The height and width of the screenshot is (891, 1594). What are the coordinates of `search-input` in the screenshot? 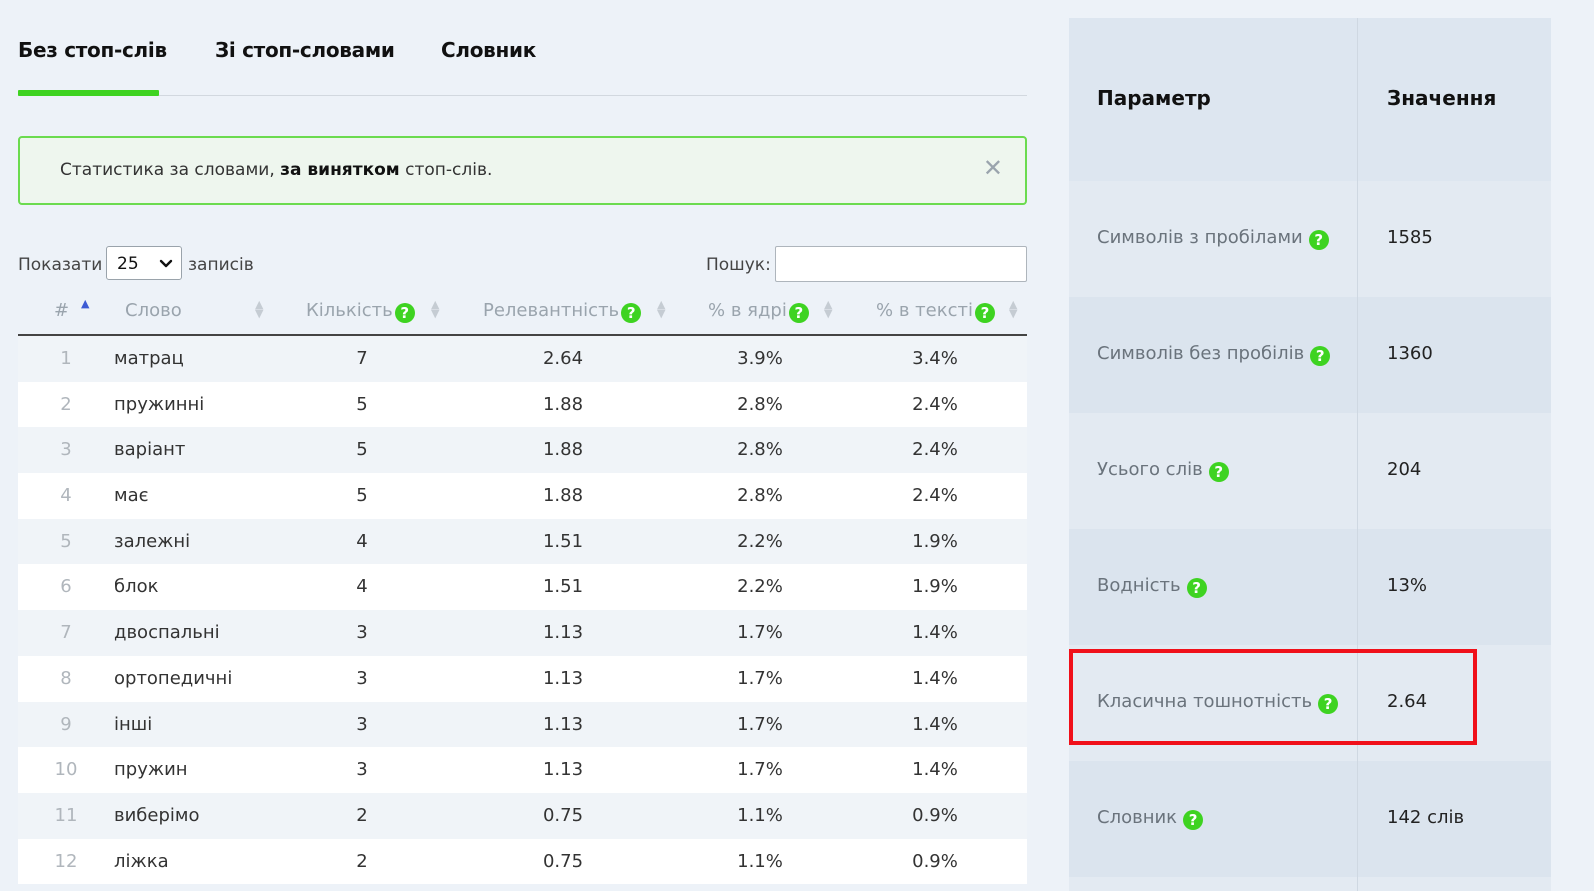 It's located at (901, 264).